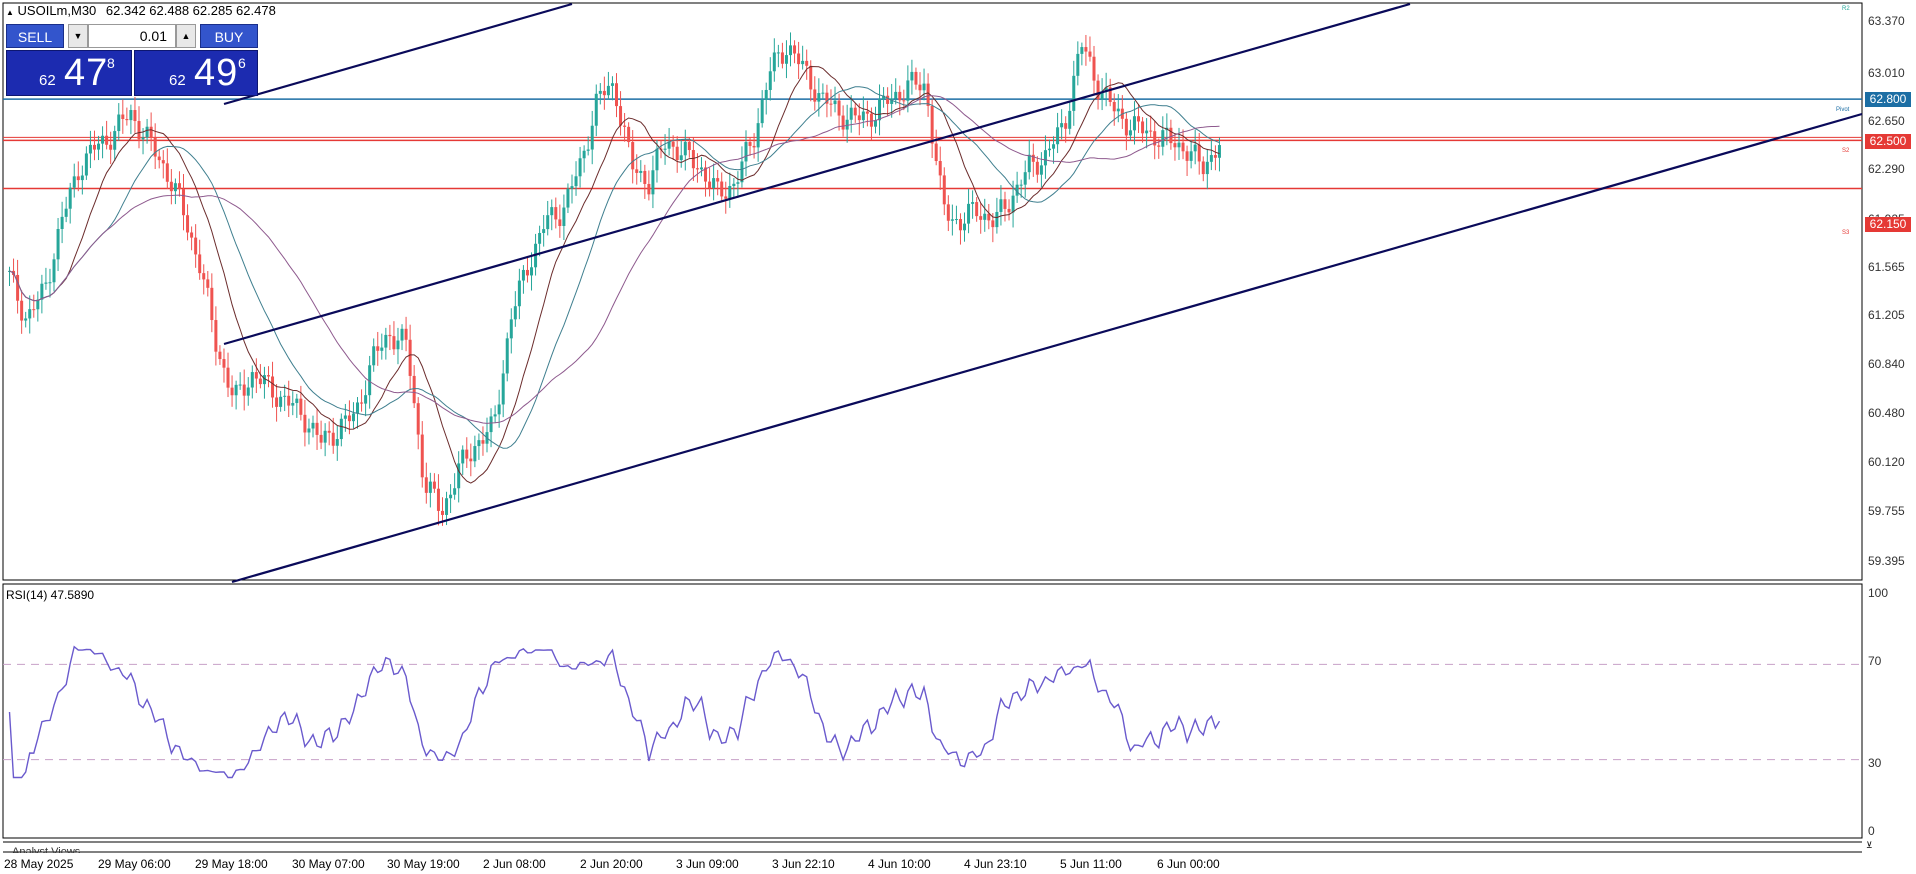 This screenshot has height=874, width=1916. I want to click on sell-price-fraction: 8, so click(111, 63).